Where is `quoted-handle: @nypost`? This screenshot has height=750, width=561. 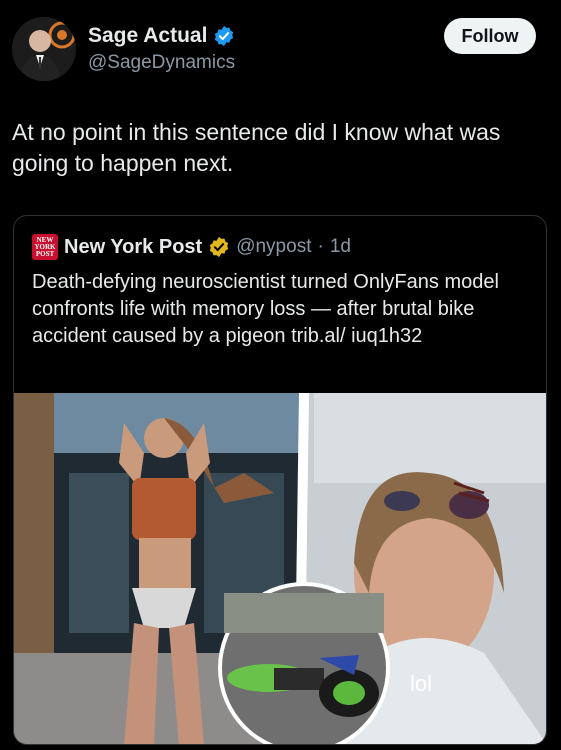
quoted-handle: @nypost is located at coordinates (273, 247).